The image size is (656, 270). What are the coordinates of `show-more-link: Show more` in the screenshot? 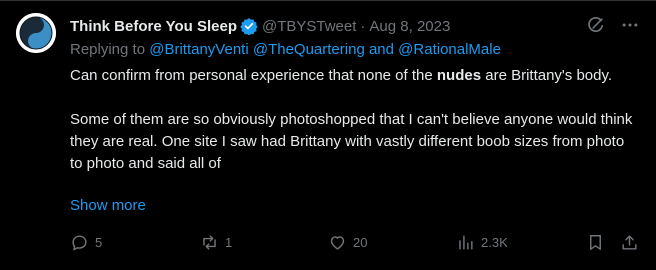 It's located at (108, 205).